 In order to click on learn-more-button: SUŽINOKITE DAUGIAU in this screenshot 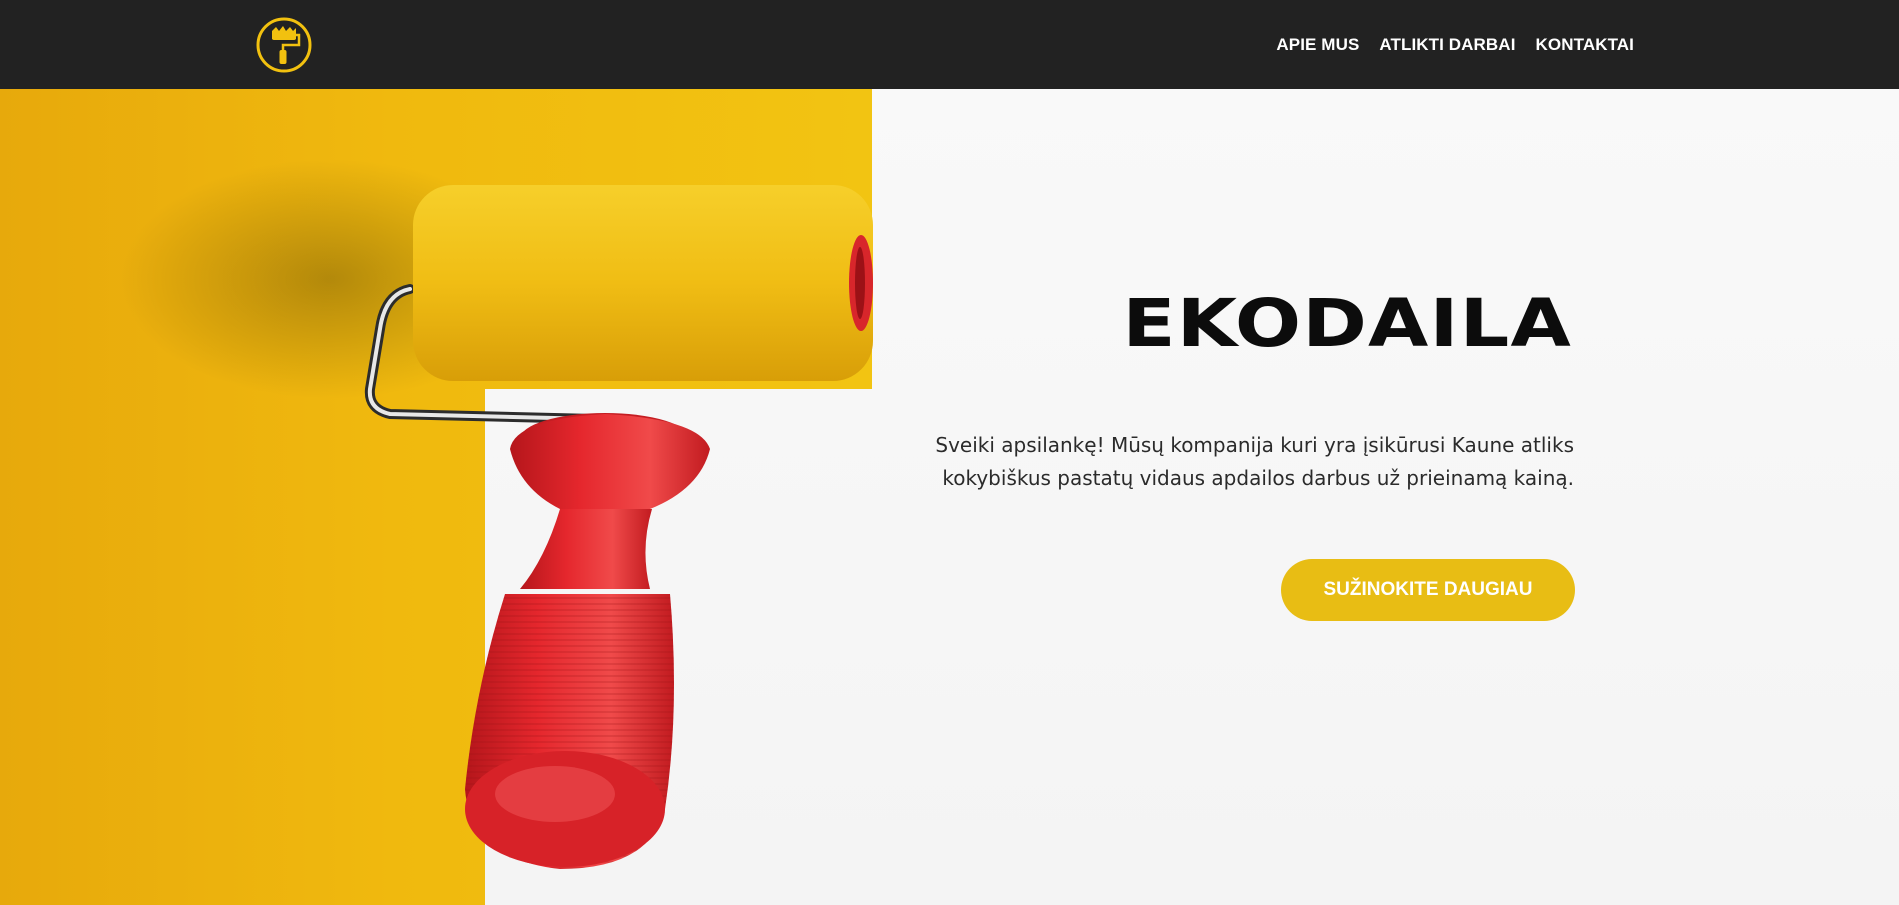, I will do `click(1428, 590)`.